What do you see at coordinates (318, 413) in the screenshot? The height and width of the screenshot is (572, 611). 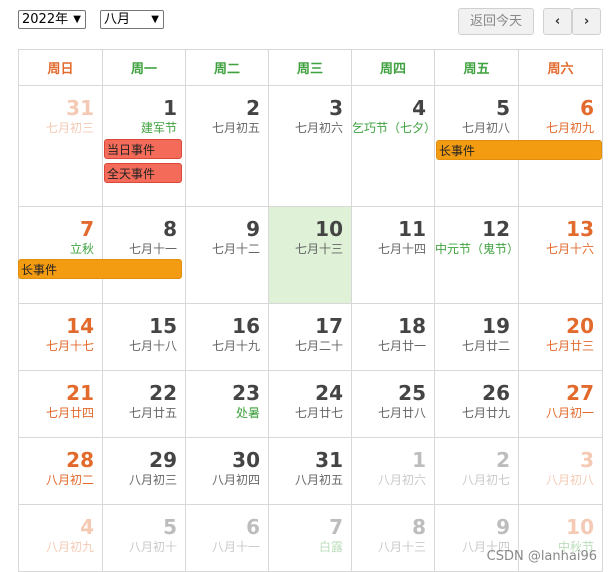 I see `lunar-date: 七月廿七` at bounding box center [318, 413].